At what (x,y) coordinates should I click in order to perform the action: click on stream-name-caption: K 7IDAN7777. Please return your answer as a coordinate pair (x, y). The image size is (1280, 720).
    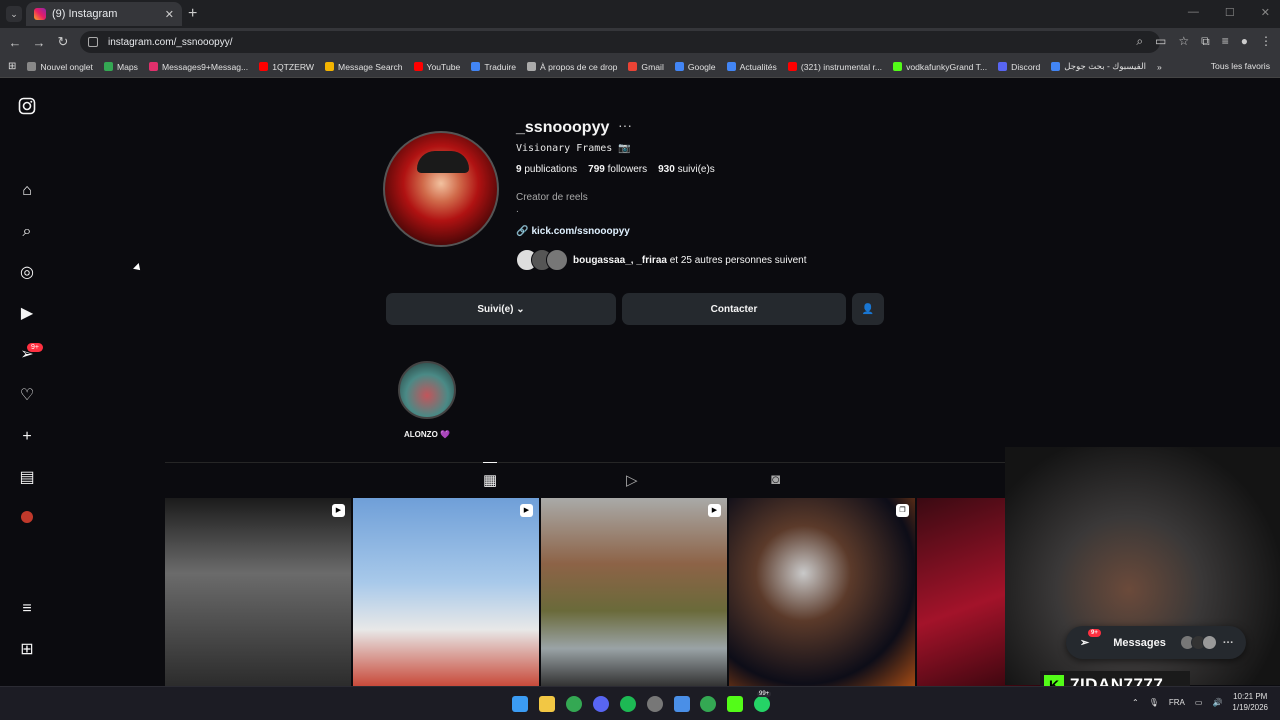
    Looking at the image, I should click on (1115, 678).